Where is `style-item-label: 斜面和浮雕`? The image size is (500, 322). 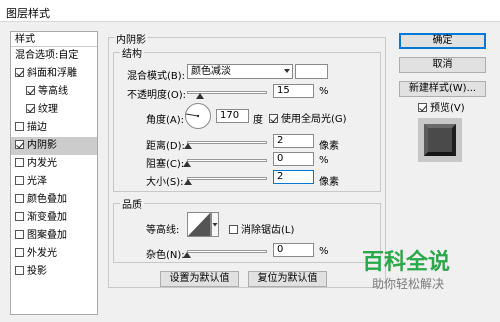 style-item-label: 斜面和浮雕 is located at coordinates (52, 73).